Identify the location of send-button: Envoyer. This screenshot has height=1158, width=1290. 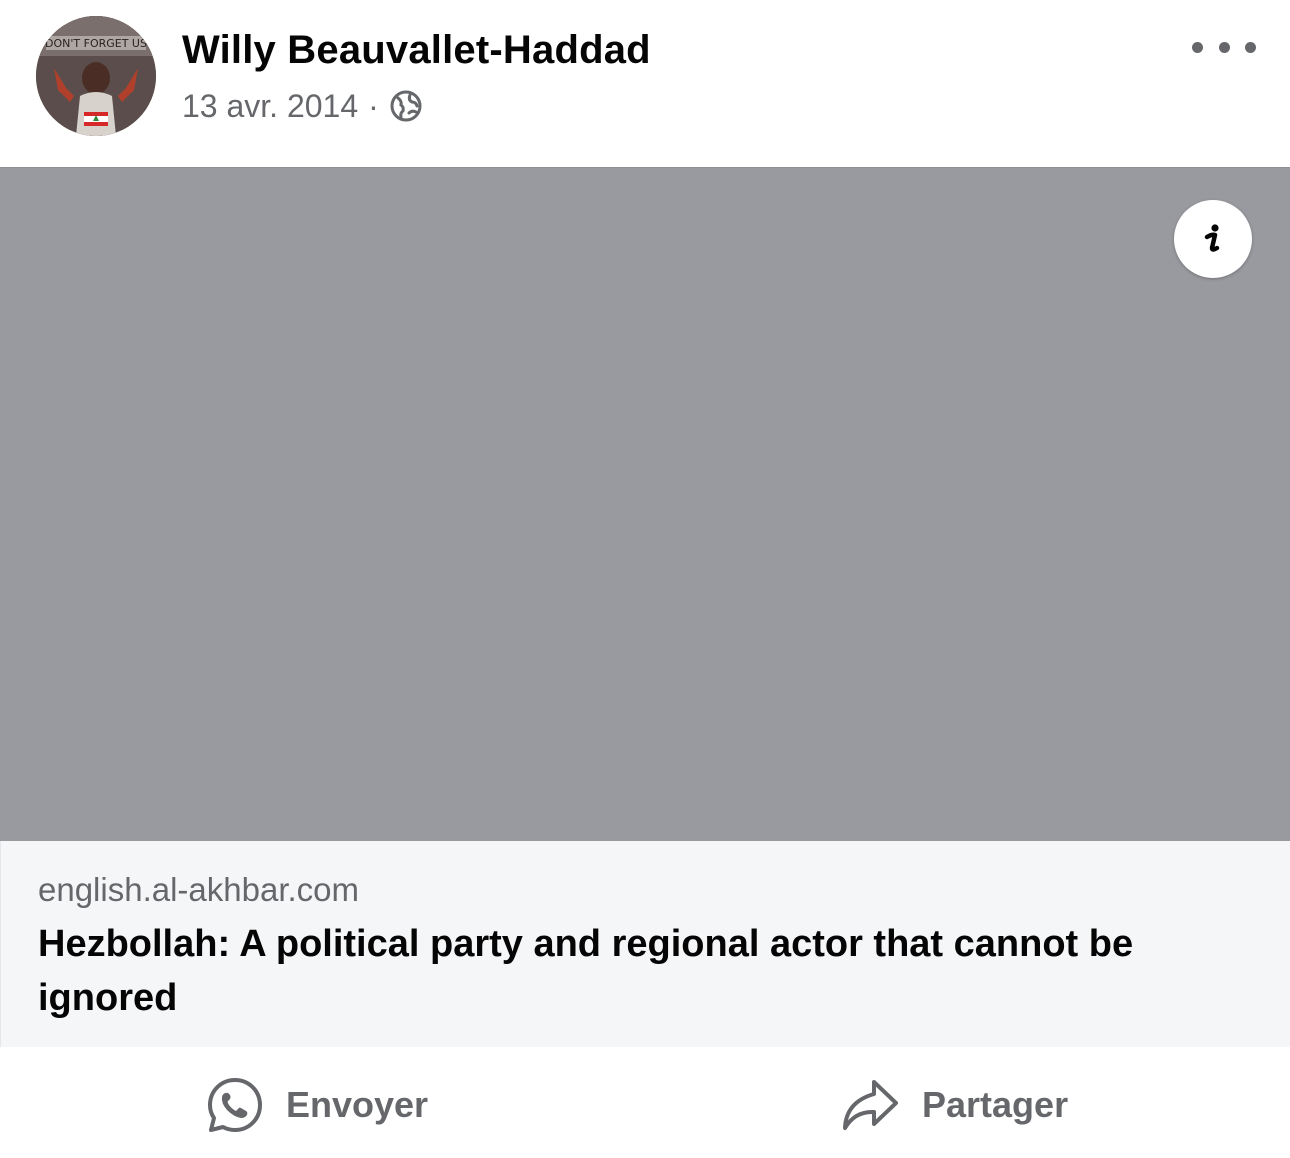
(317, 1105).